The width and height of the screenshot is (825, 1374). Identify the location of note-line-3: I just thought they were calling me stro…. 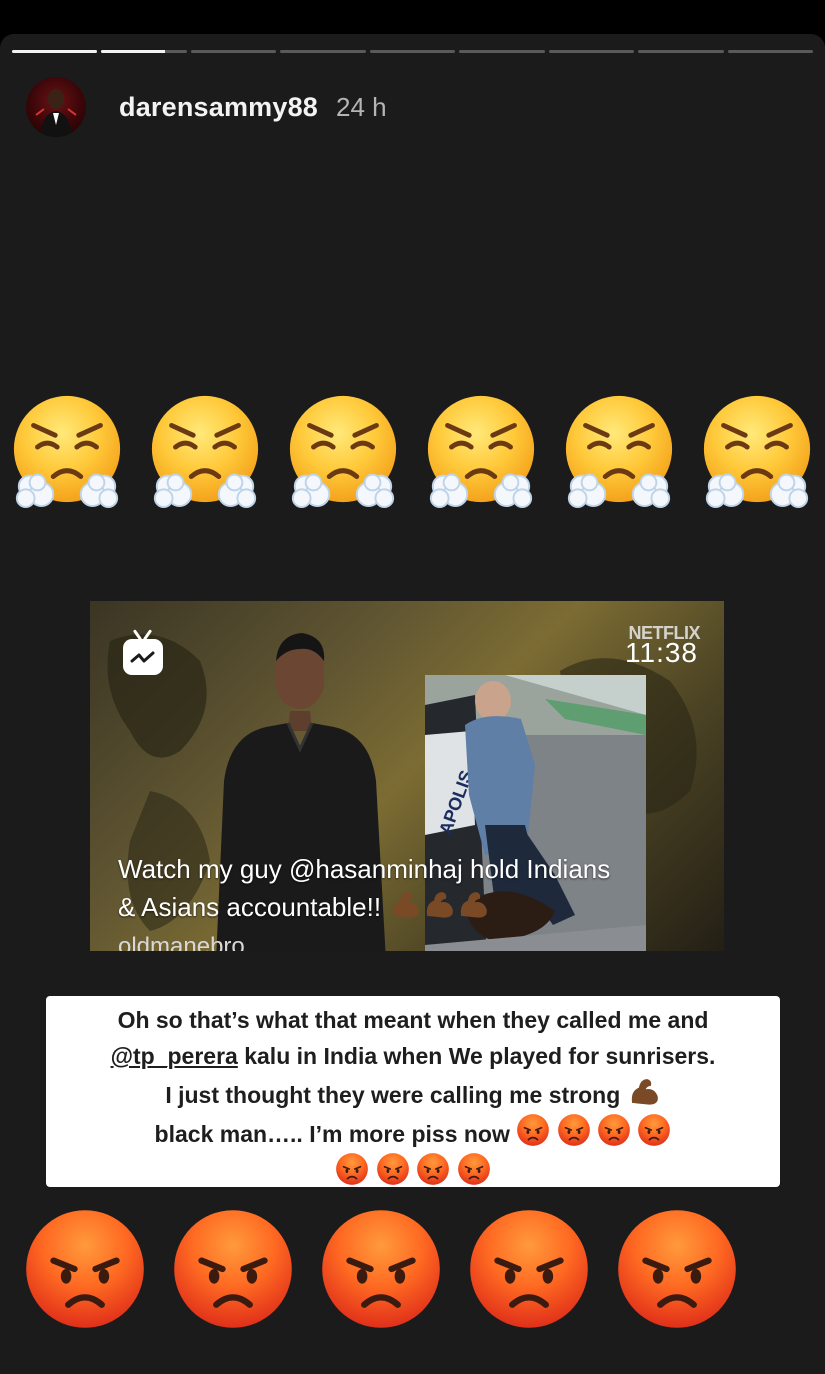
(413, 1093).